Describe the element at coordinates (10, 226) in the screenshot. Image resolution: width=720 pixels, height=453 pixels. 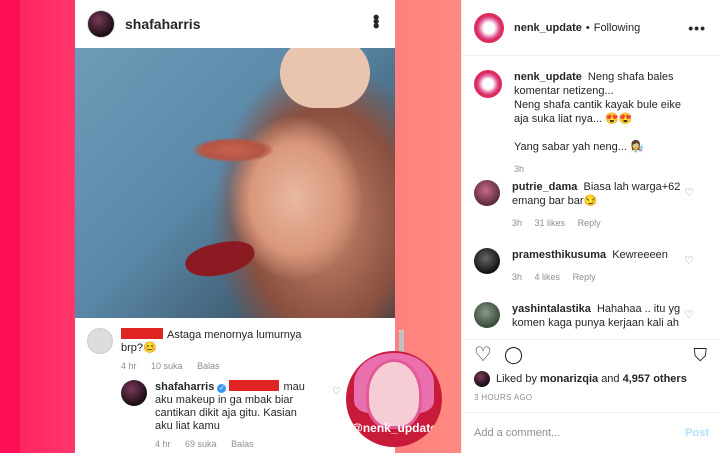
I see `pink-border` at that location.